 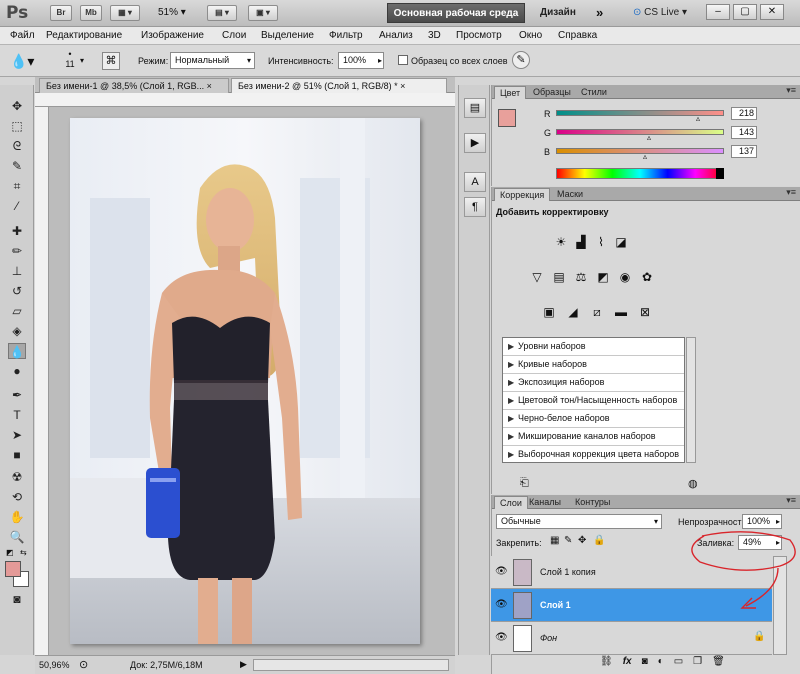 What do you see at coordinates (581, 242) in the screenshot?
I see `levels-icon: ▟` at bounding box center [581, 242].